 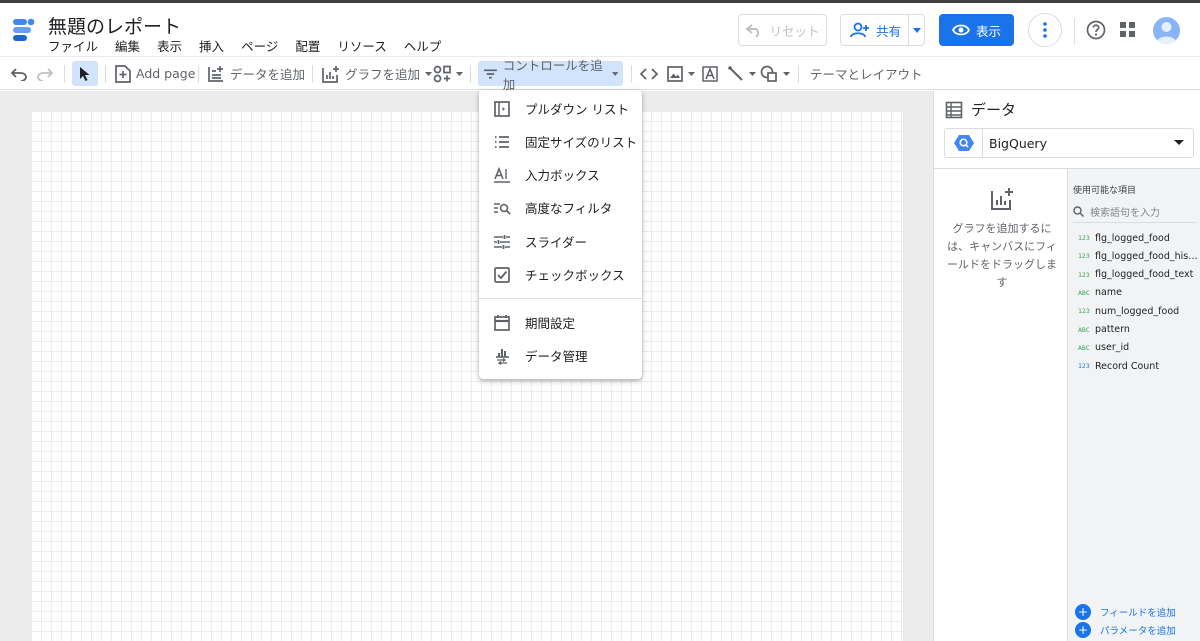 What do you see at coordinates (198, 74) in the screenshot?
I see `toolbar-separator` at bounding box center [198, 74].